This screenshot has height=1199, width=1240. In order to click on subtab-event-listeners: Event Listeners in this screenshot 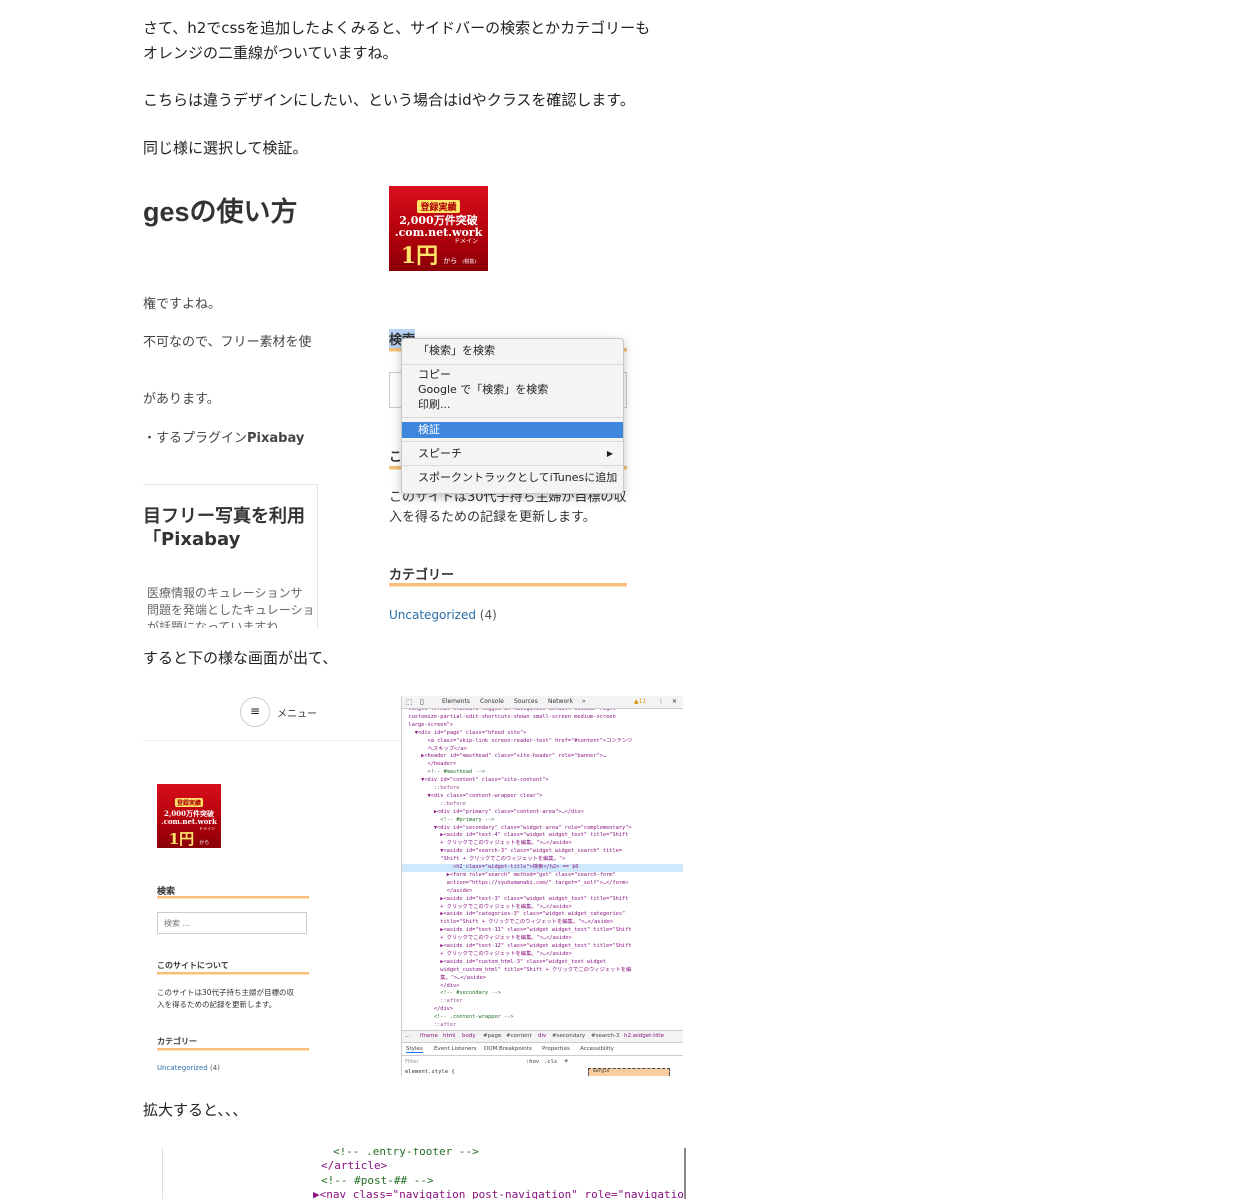, I will do `click(455, 1049)`.